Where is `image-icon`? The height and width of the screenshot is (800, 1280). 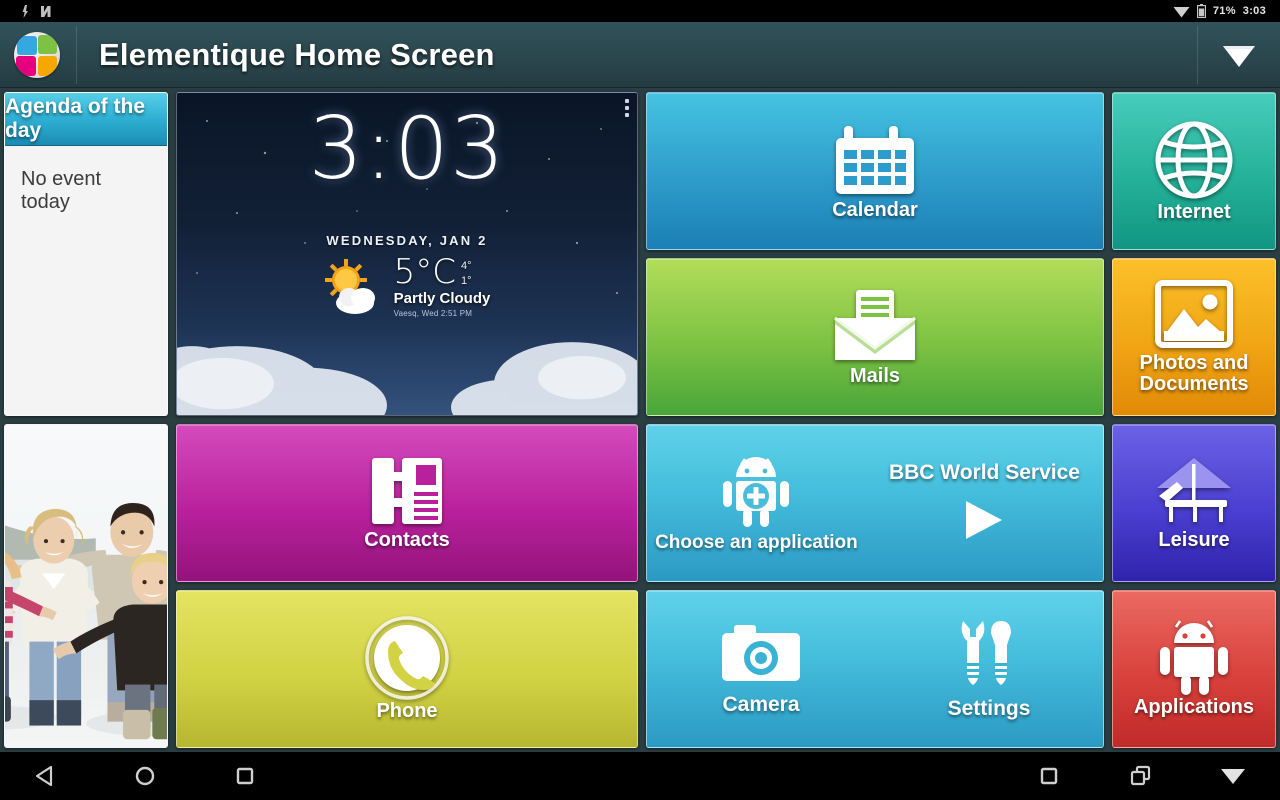
image-icon is located at coordinates (1194, 316).